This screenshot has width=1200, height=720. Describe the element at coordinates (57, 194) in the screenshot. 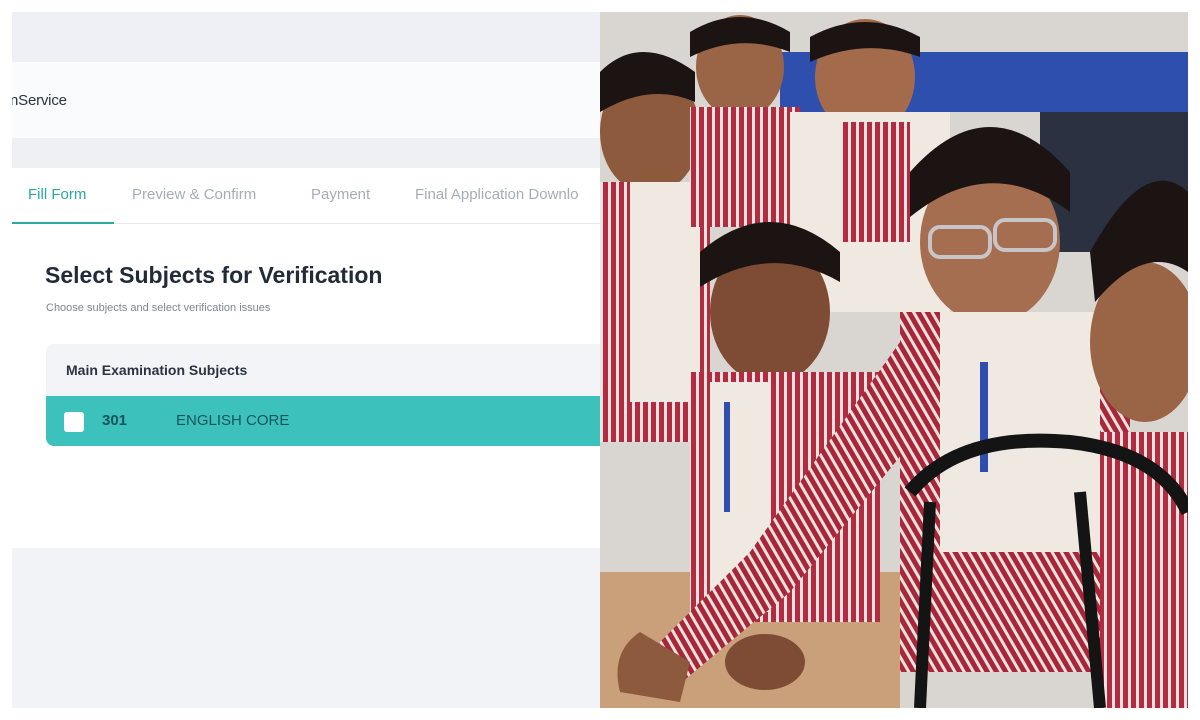

I see `tab-fill-form: Fill Form` at that location.